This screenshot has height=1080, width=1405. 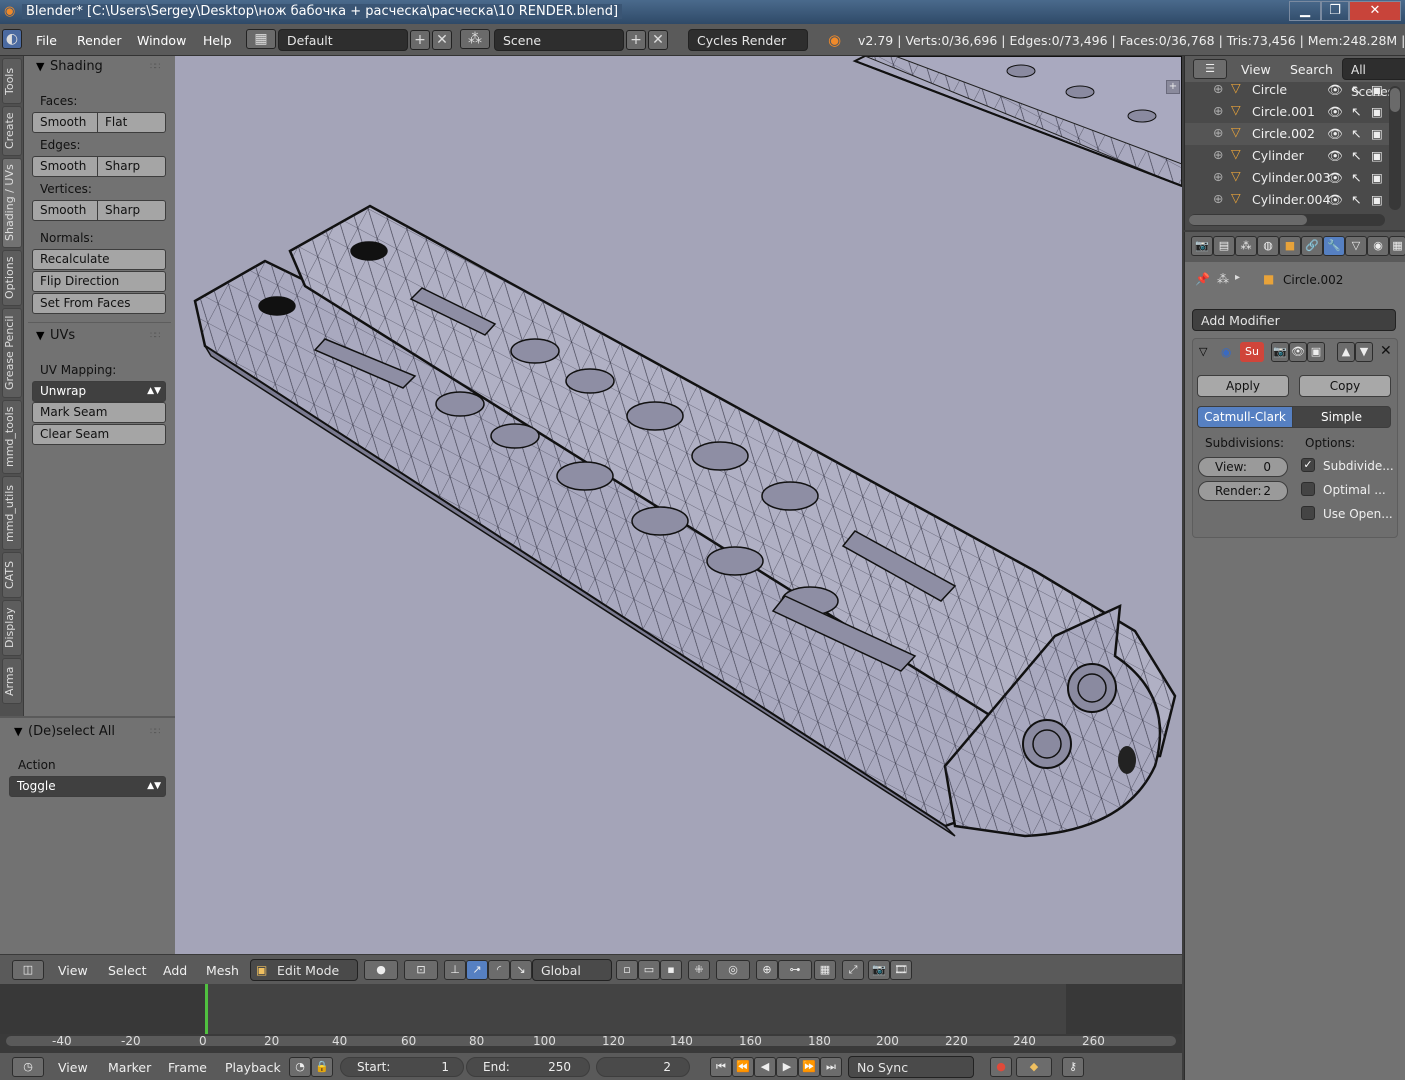 What do you see at coordinates (28, 970) in the screenshot?
I see `editor-type-3d-icon: ◫` at bounding box center [28, 970].